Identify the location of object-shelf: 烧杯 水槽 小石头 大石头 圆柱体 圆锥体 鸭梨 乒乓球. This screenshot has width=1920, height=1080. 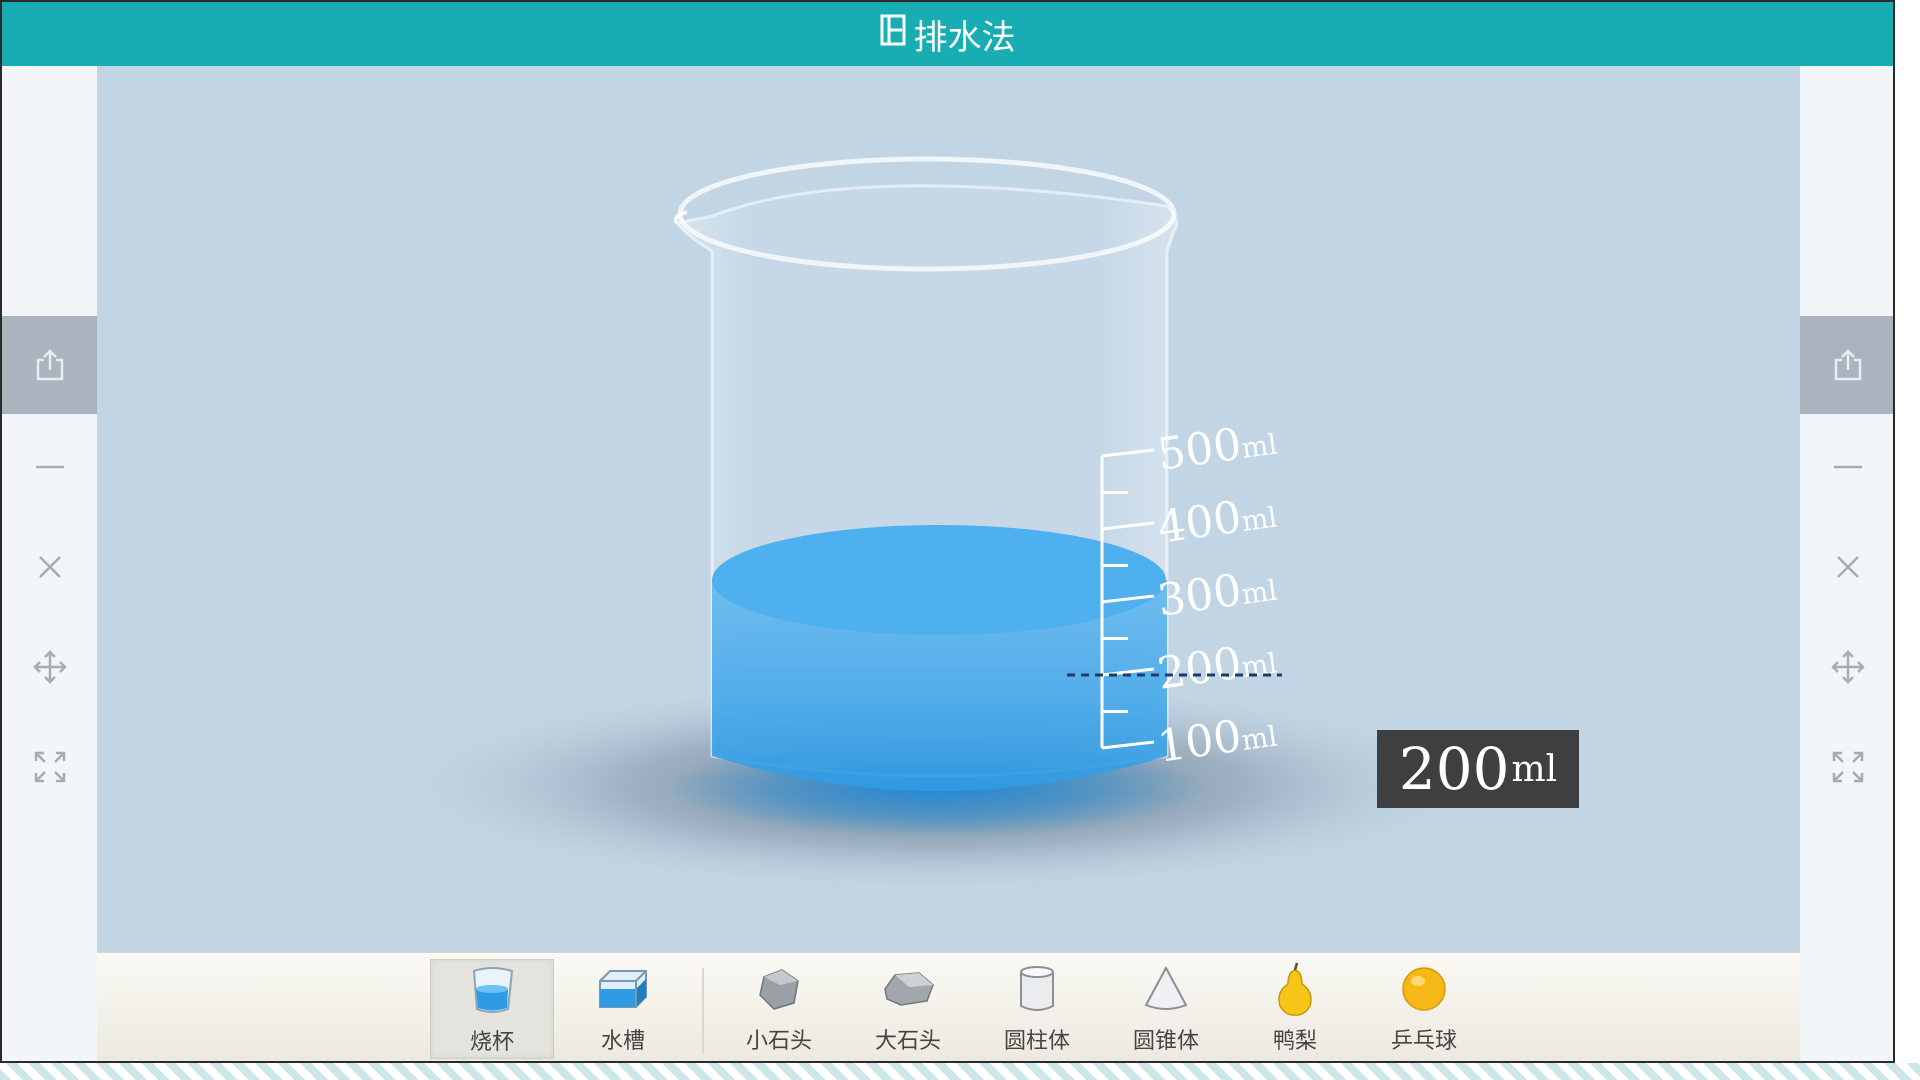
(948, 1006).